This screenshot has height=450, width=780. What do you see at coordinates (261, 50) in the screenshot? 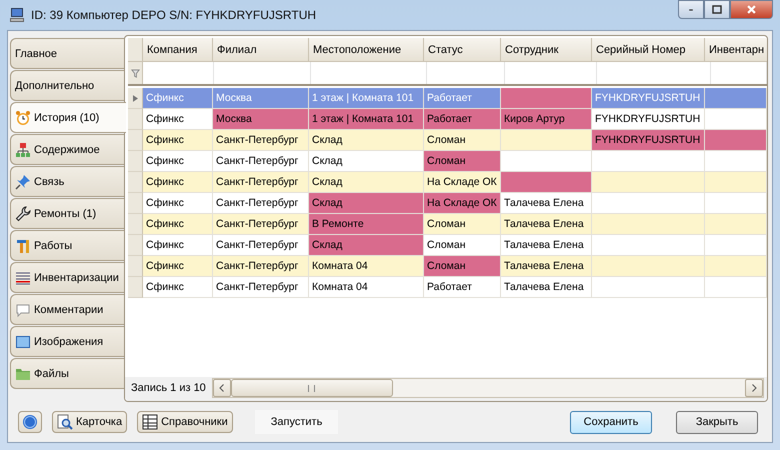
I see `column-header: Филиал` at bounding box center [261, 50].